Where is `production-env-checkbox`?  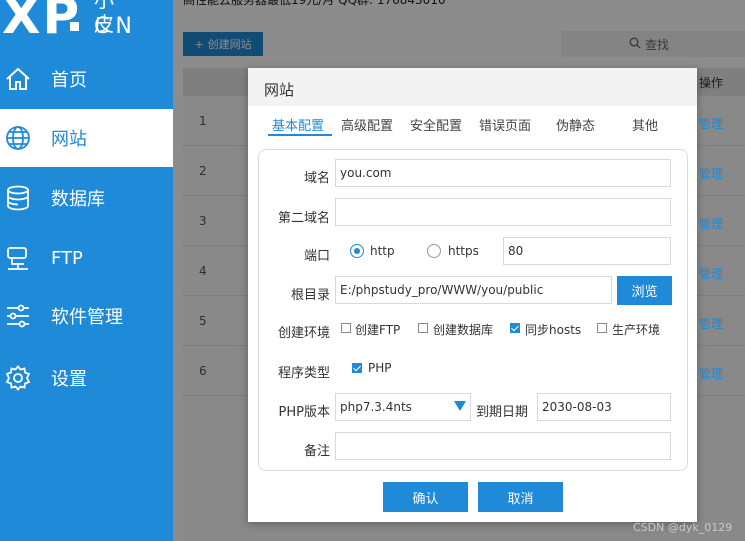
production-env-checkbox is located at coordinates (602, 328).